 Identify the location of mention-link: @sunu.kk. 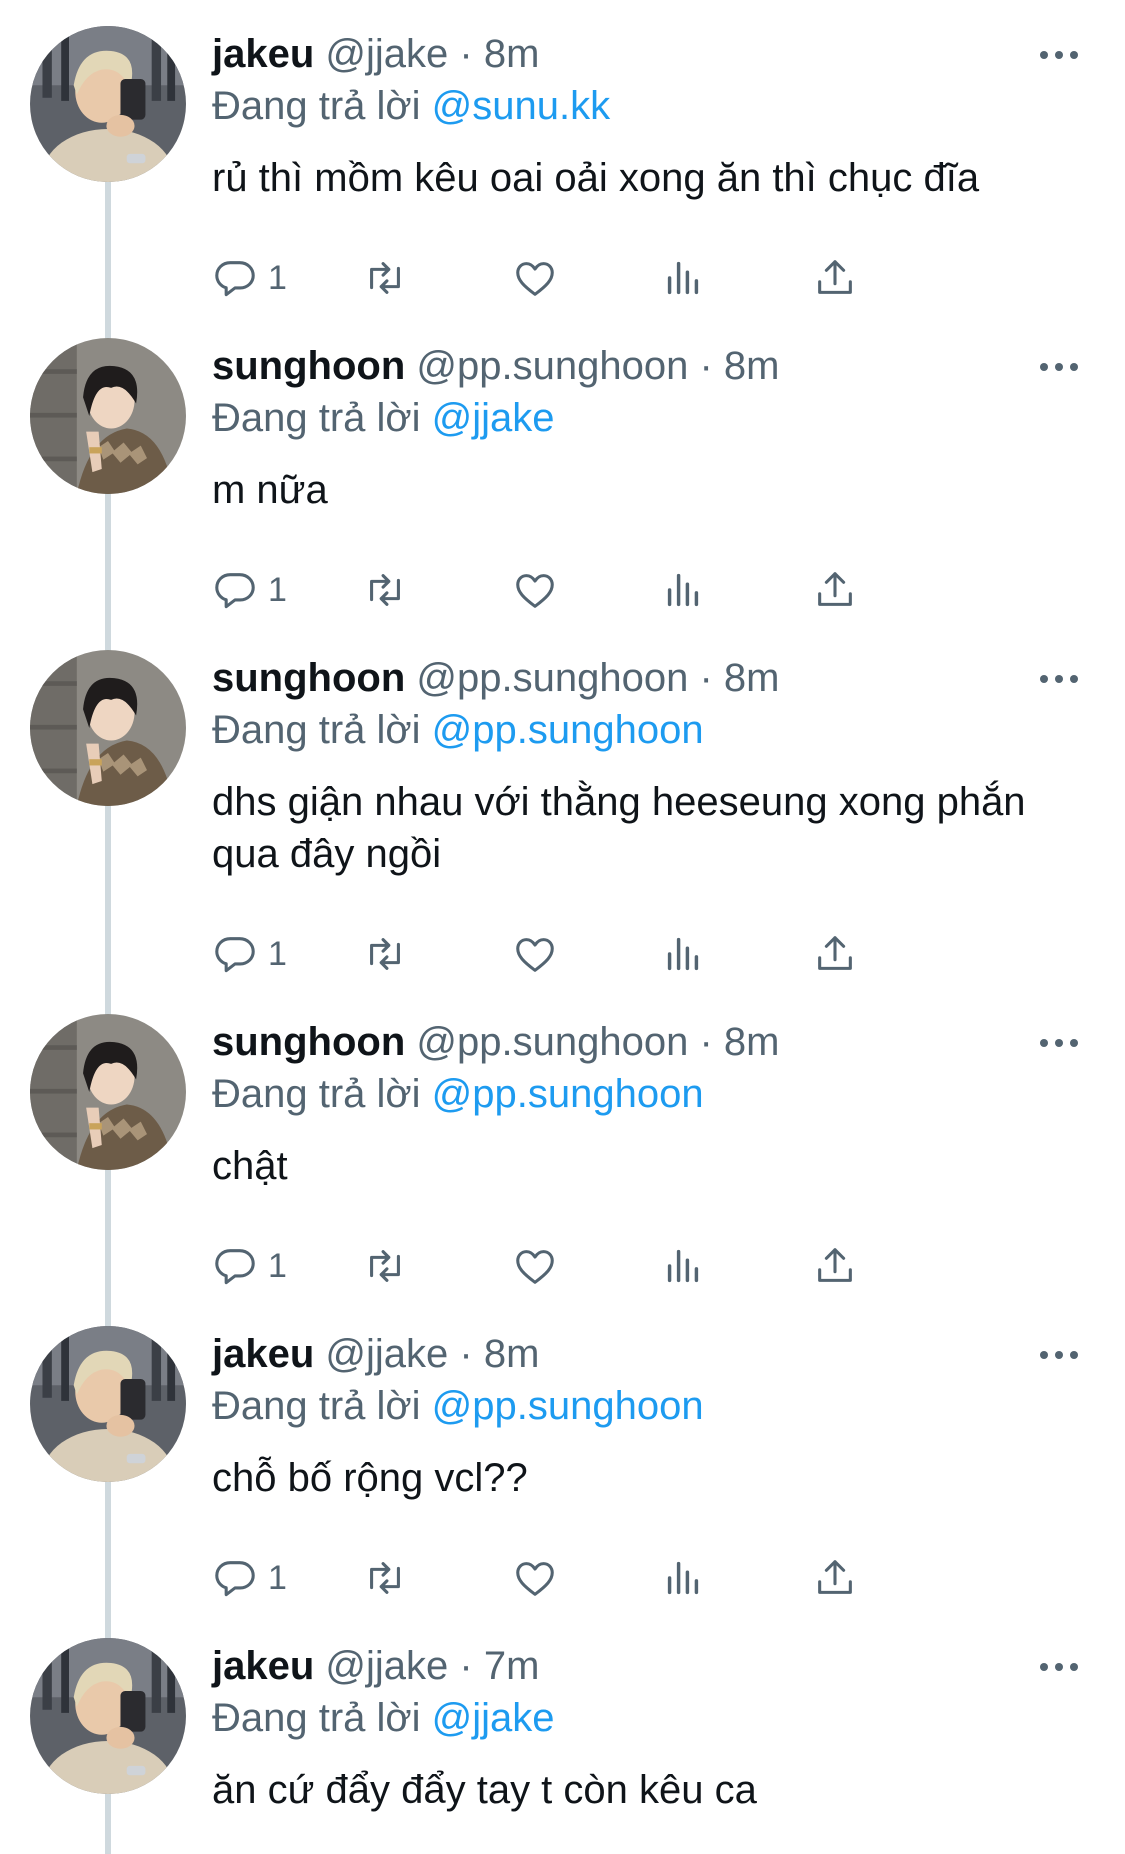
(521, 106).